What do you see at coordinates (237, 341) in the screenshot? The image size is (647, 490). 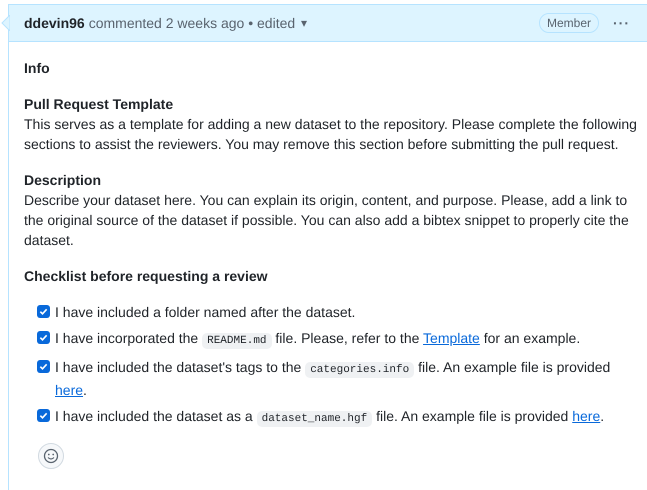 I see `inline-code: README.md` at bounding box center [237, 341].